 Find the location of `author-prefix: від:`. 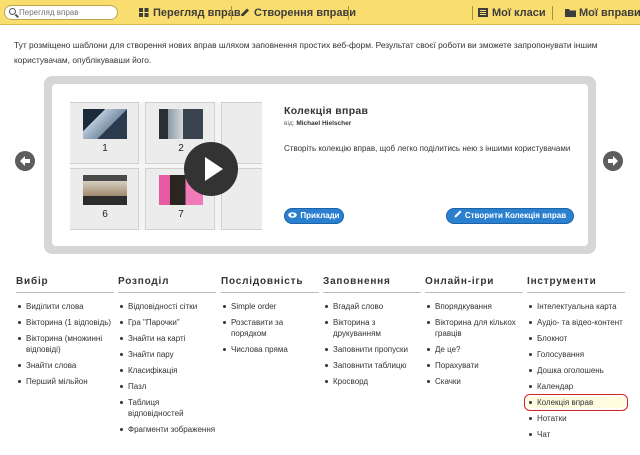

author-prefix: від: is located at coordinates (289, 123).